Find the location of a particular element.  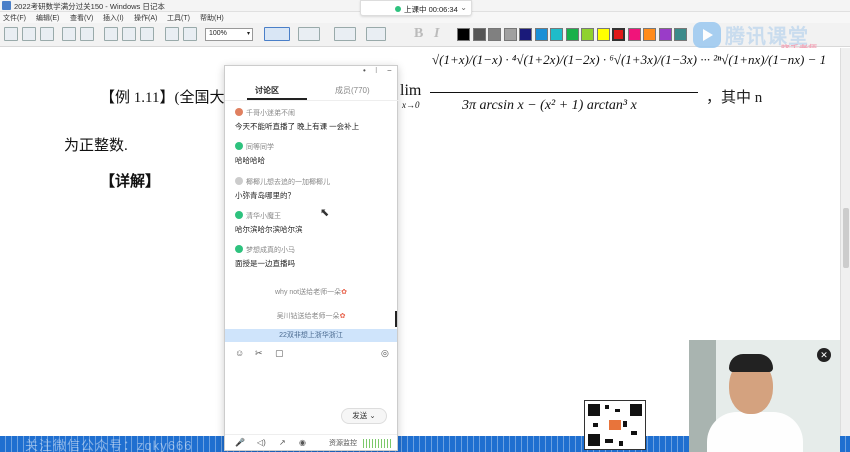

tab-discussion: 讨论区 is located at coordinates (267, 90).